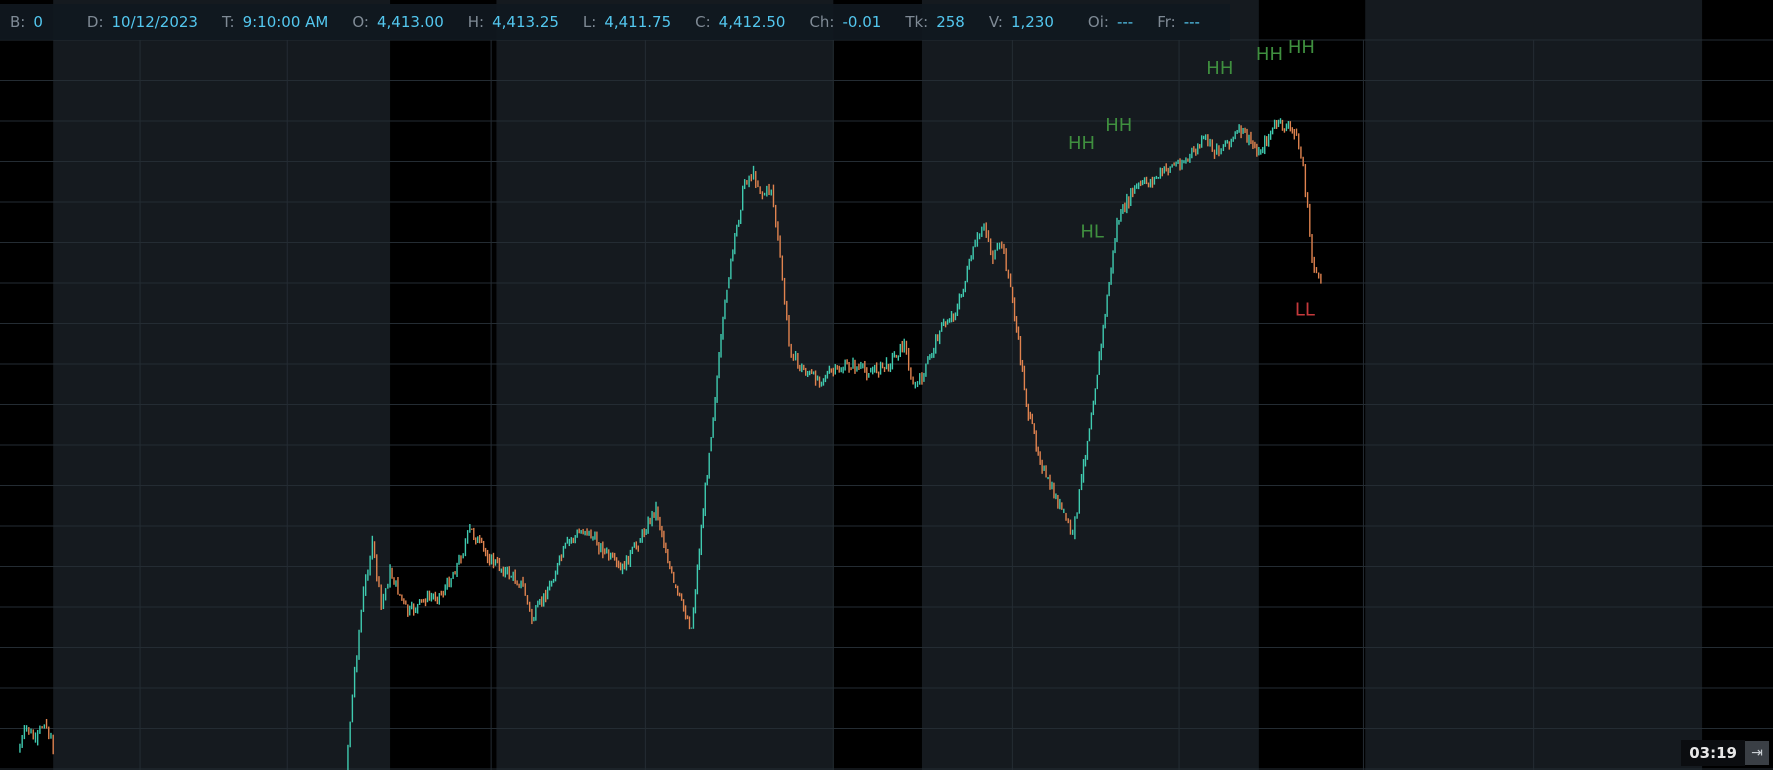  I want to click on low-value: 4,411.75, so click(638, 22).